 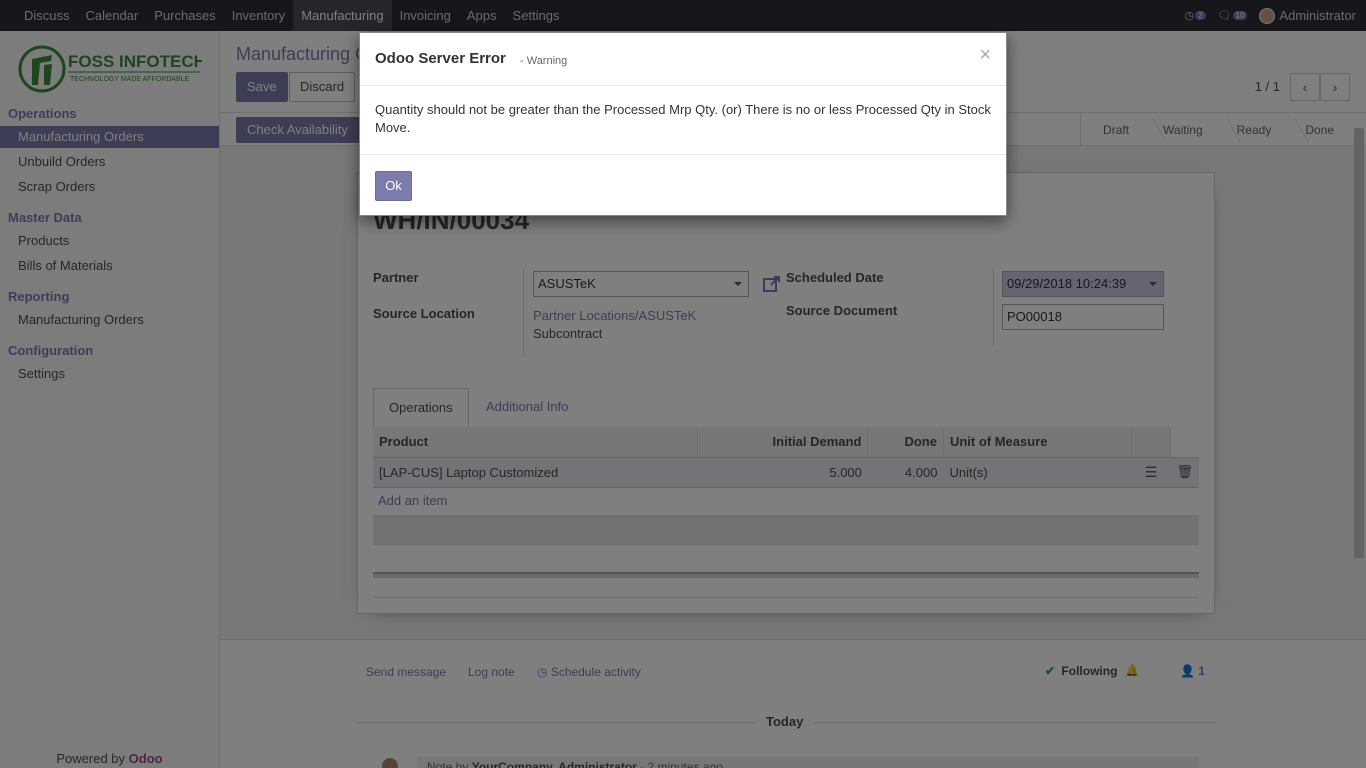 I want to click on dialog-subtitle: - Warning, so click(x=544, y=61).